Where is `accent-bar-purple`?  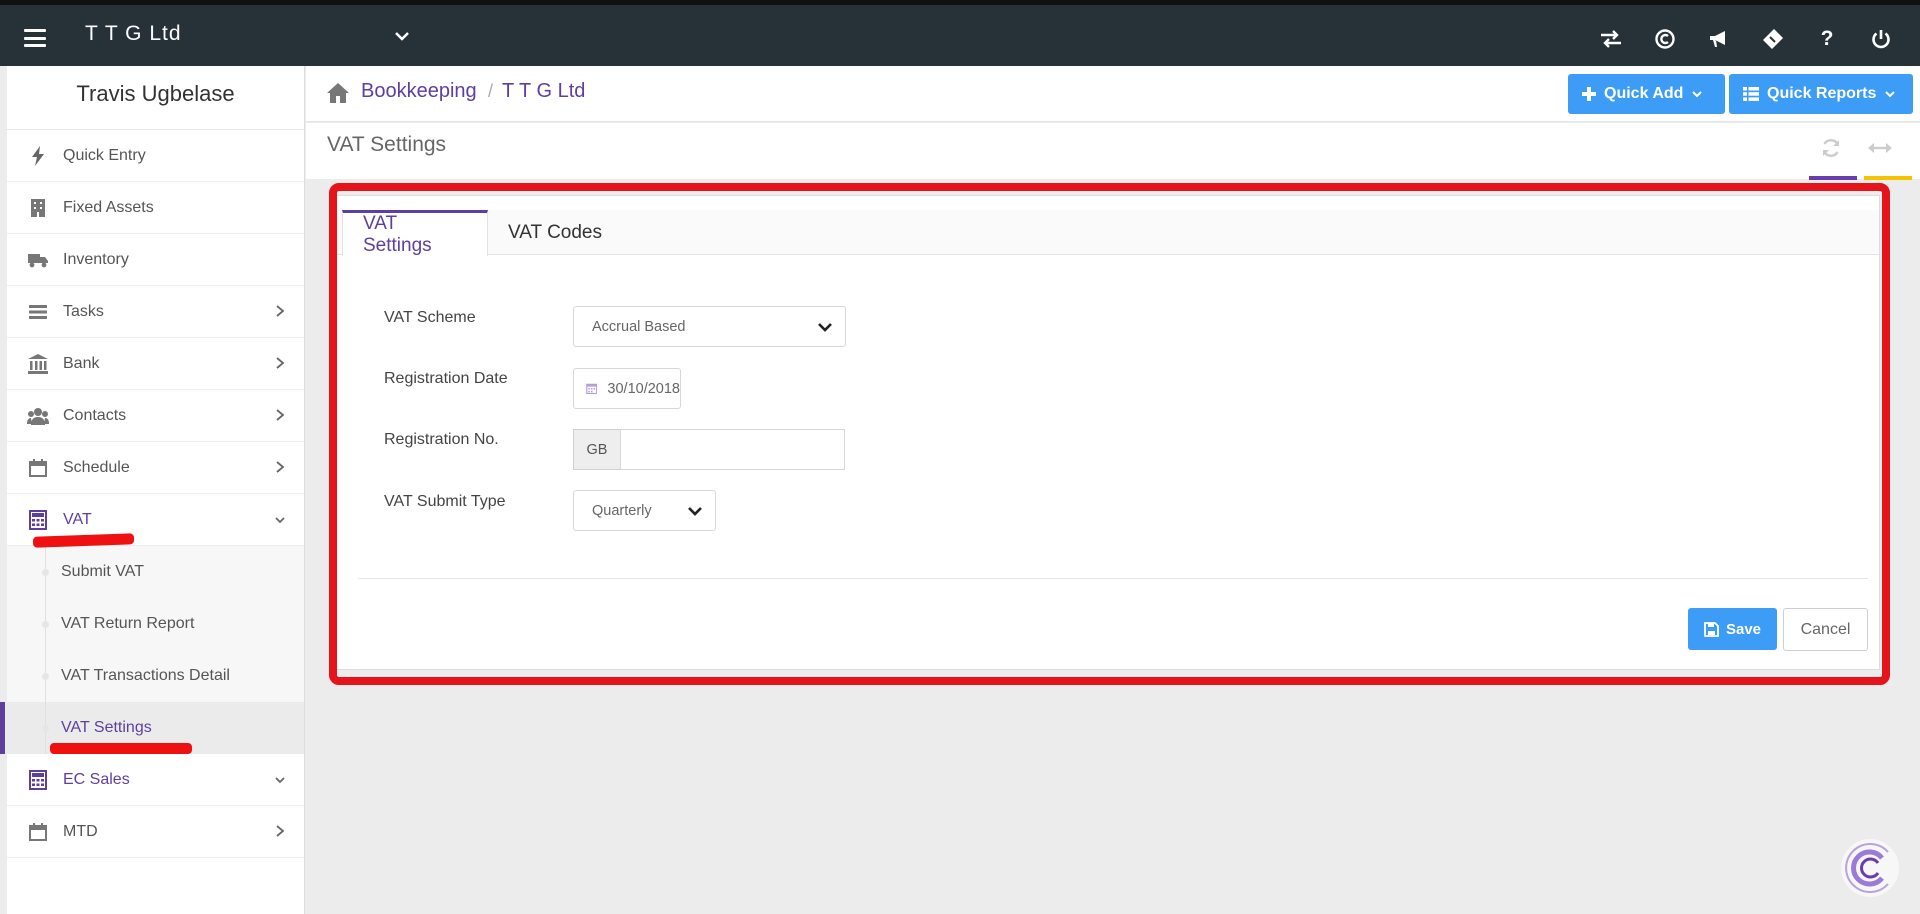 accent-bar-purple is located at coordinates (1833, 178).